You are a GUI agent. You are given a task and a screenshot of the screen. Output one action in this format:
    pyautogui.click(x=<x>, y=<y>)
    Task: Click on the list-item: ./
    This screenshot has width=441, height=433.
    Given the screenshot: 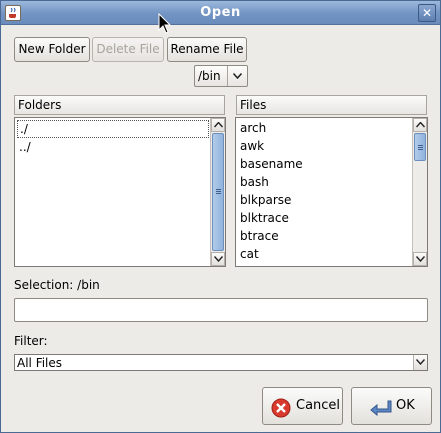 What is the action you would take?
    pyautogui.click(x=113, y=129)
    